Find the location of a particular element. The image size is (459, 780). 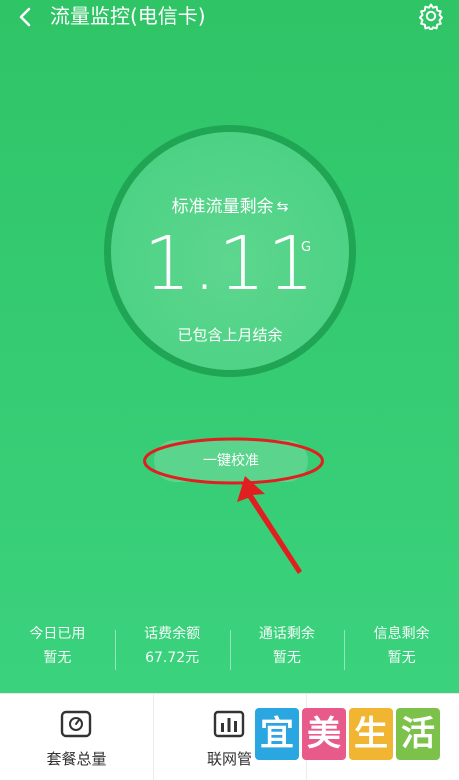

bar-chart-icon is located at coordinates (229, 724).